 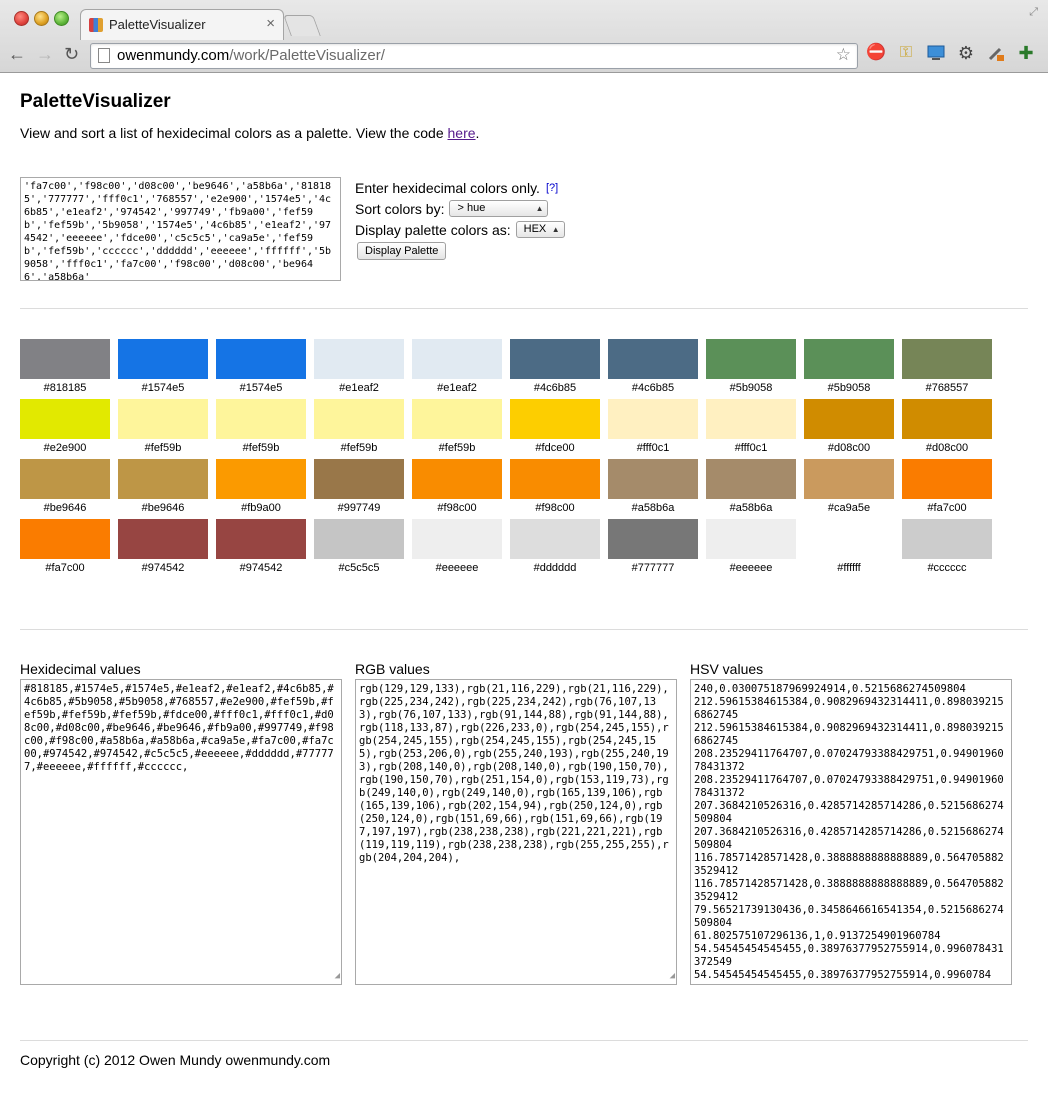 I want to click on page-title: PaletteVisualizer, so click(x=95, y=101).